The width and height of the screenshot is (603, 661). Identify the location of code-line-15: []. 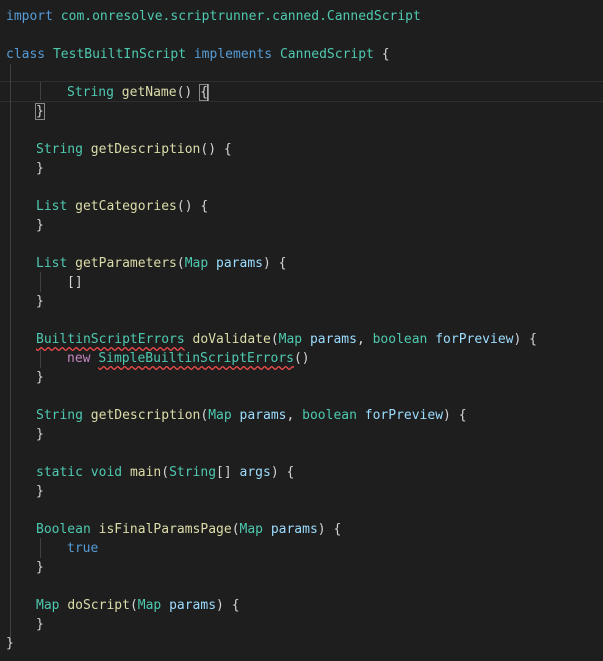
(75, 282).